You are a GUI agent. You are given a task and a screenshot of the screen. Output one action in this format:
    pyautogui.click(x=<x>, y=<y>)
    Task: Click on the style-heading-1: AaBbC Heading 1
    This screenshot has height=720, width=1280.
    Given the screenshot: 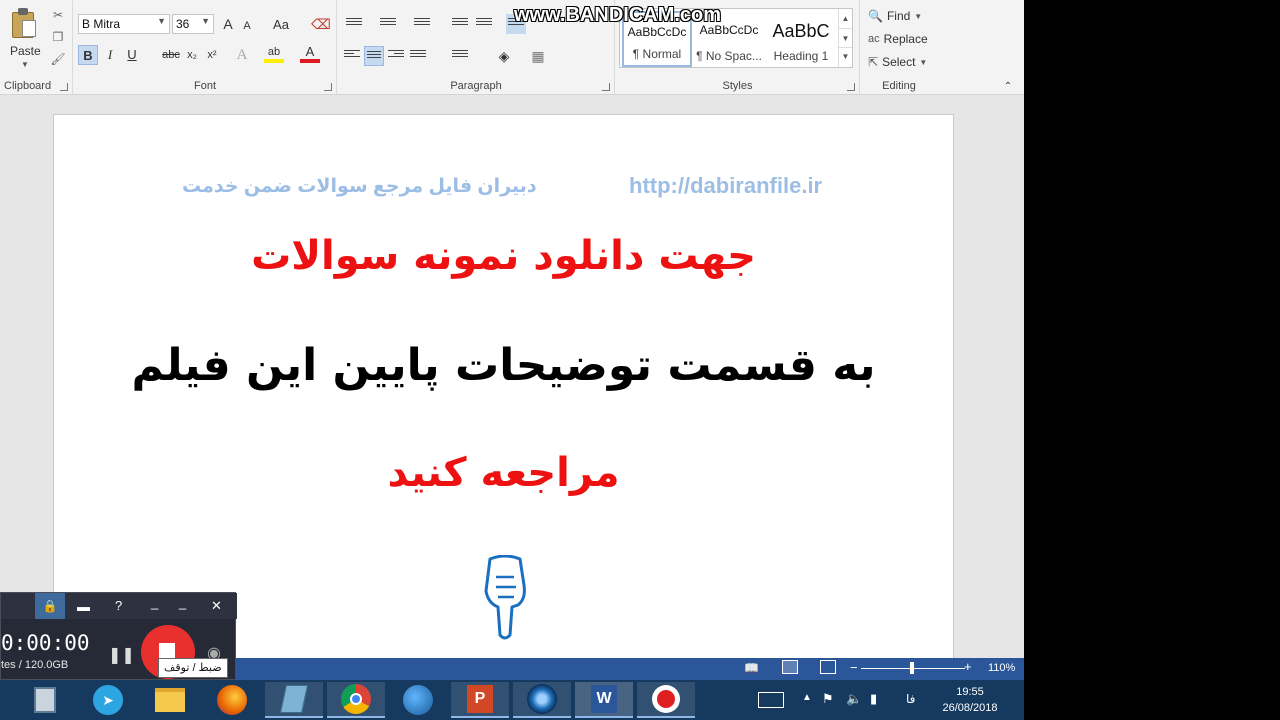 What is the action you would take?
    pyautogui.click(x=801, y=39)
    